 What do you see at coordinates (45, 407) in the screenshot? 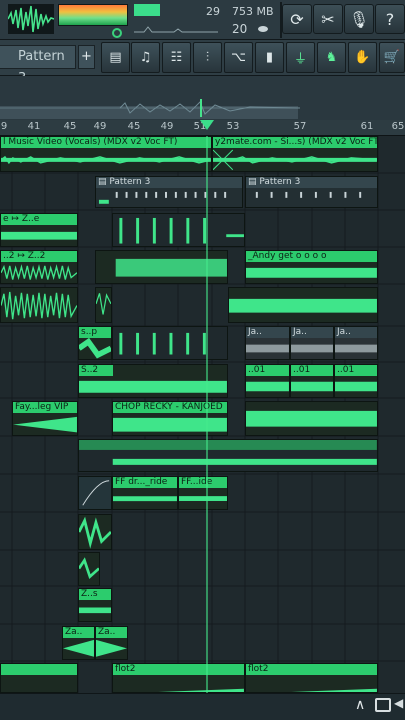
I see `clip-label: Fay...leg VIP` at bounding box center [45, 407].